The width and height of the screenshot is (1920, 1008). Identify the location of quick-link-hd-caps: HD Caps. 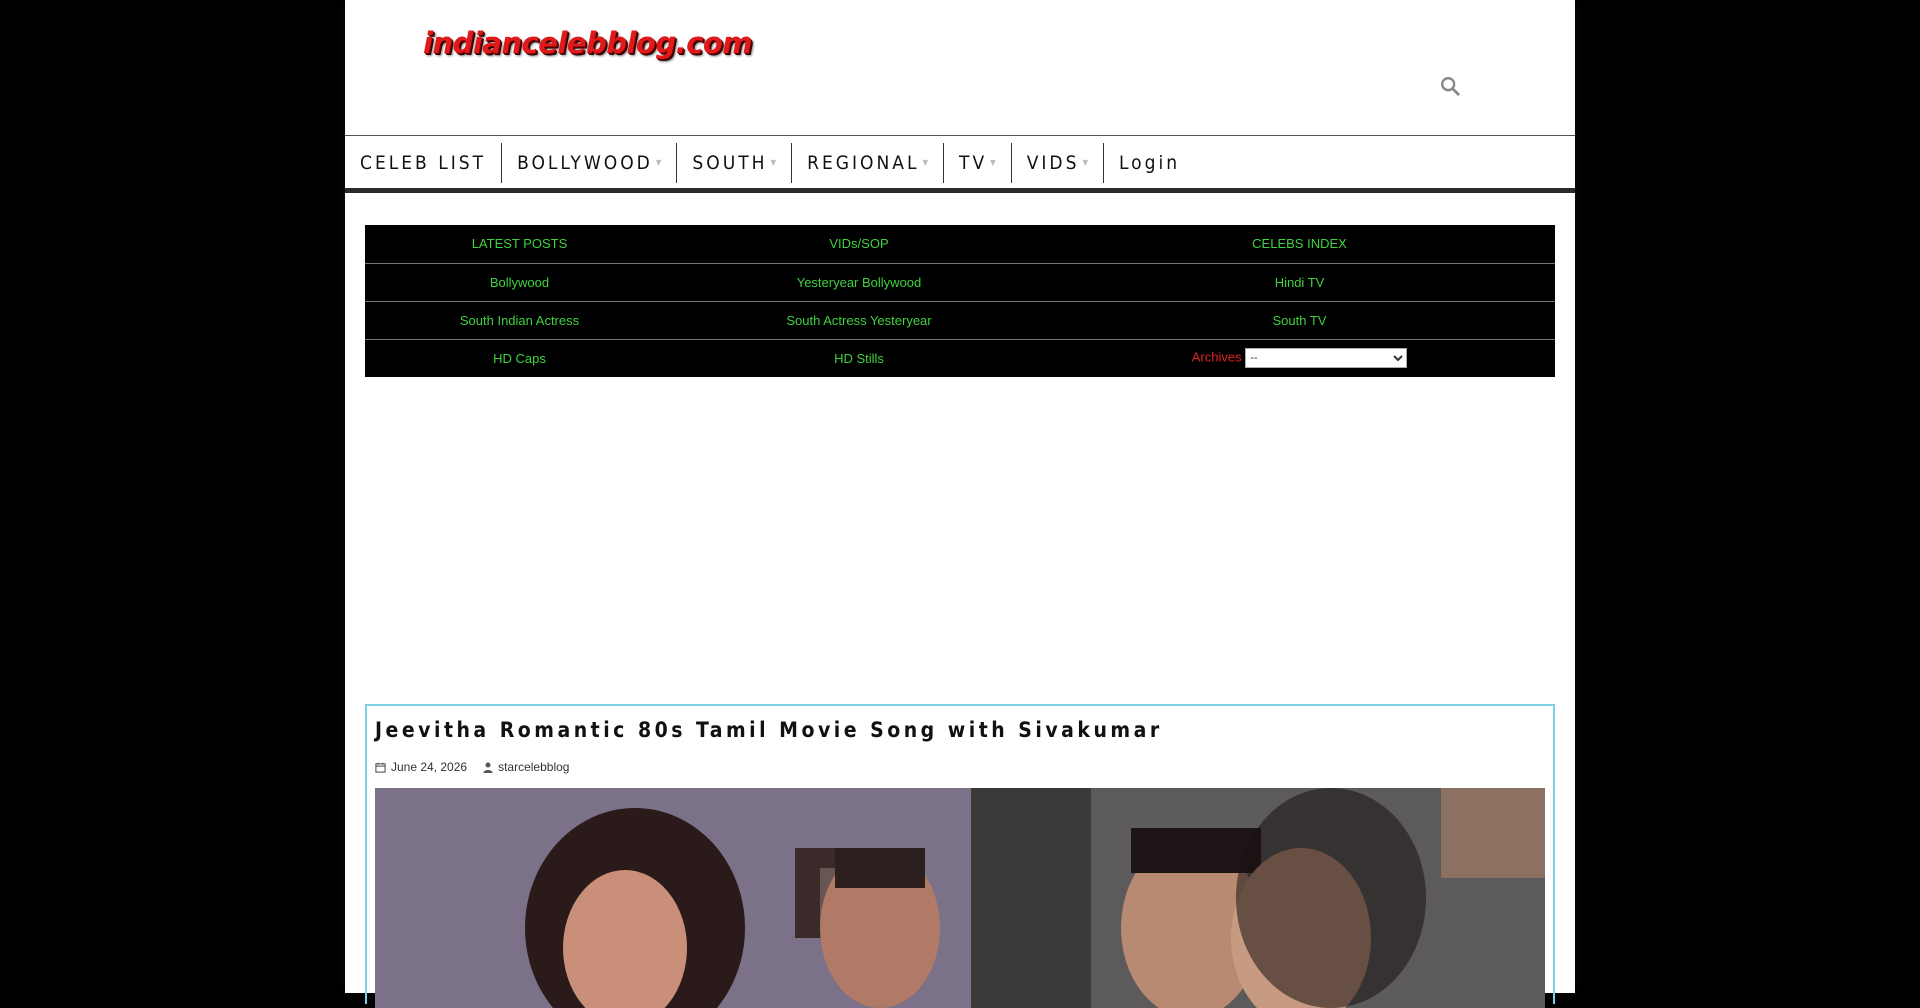
(519, 358).